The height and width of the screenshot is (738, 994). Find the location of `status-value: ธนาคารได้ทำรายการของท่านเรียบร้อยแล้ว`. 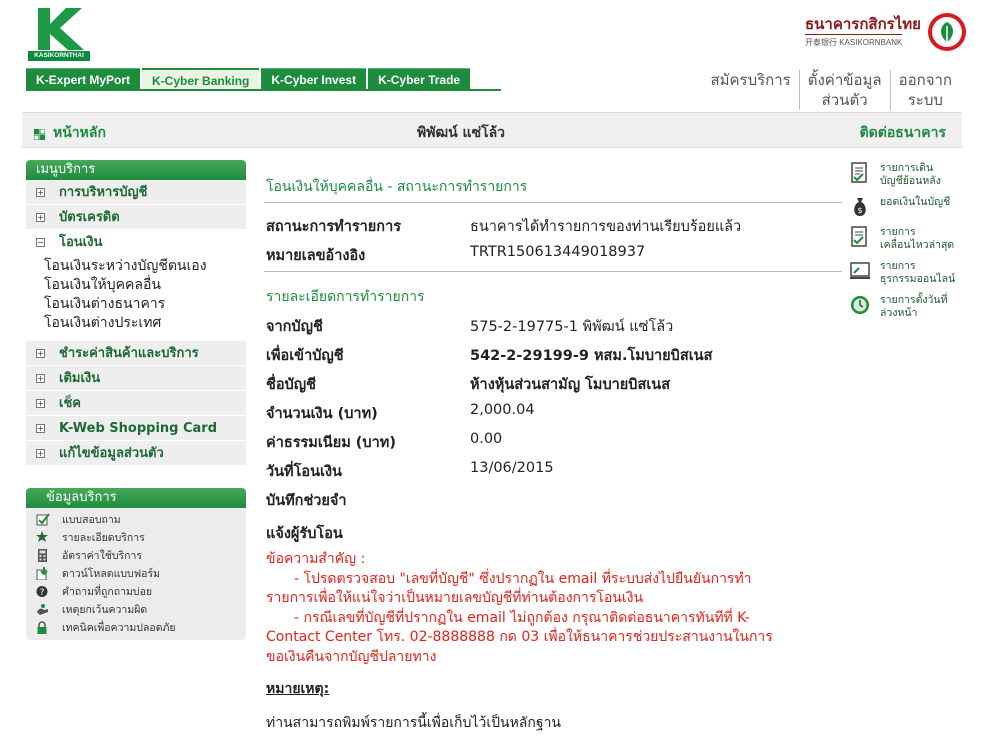

status-value: ธนาคารได้ทำรายการของท่านเรียบร้อยแล้ว is located at coordinates (606, 227).